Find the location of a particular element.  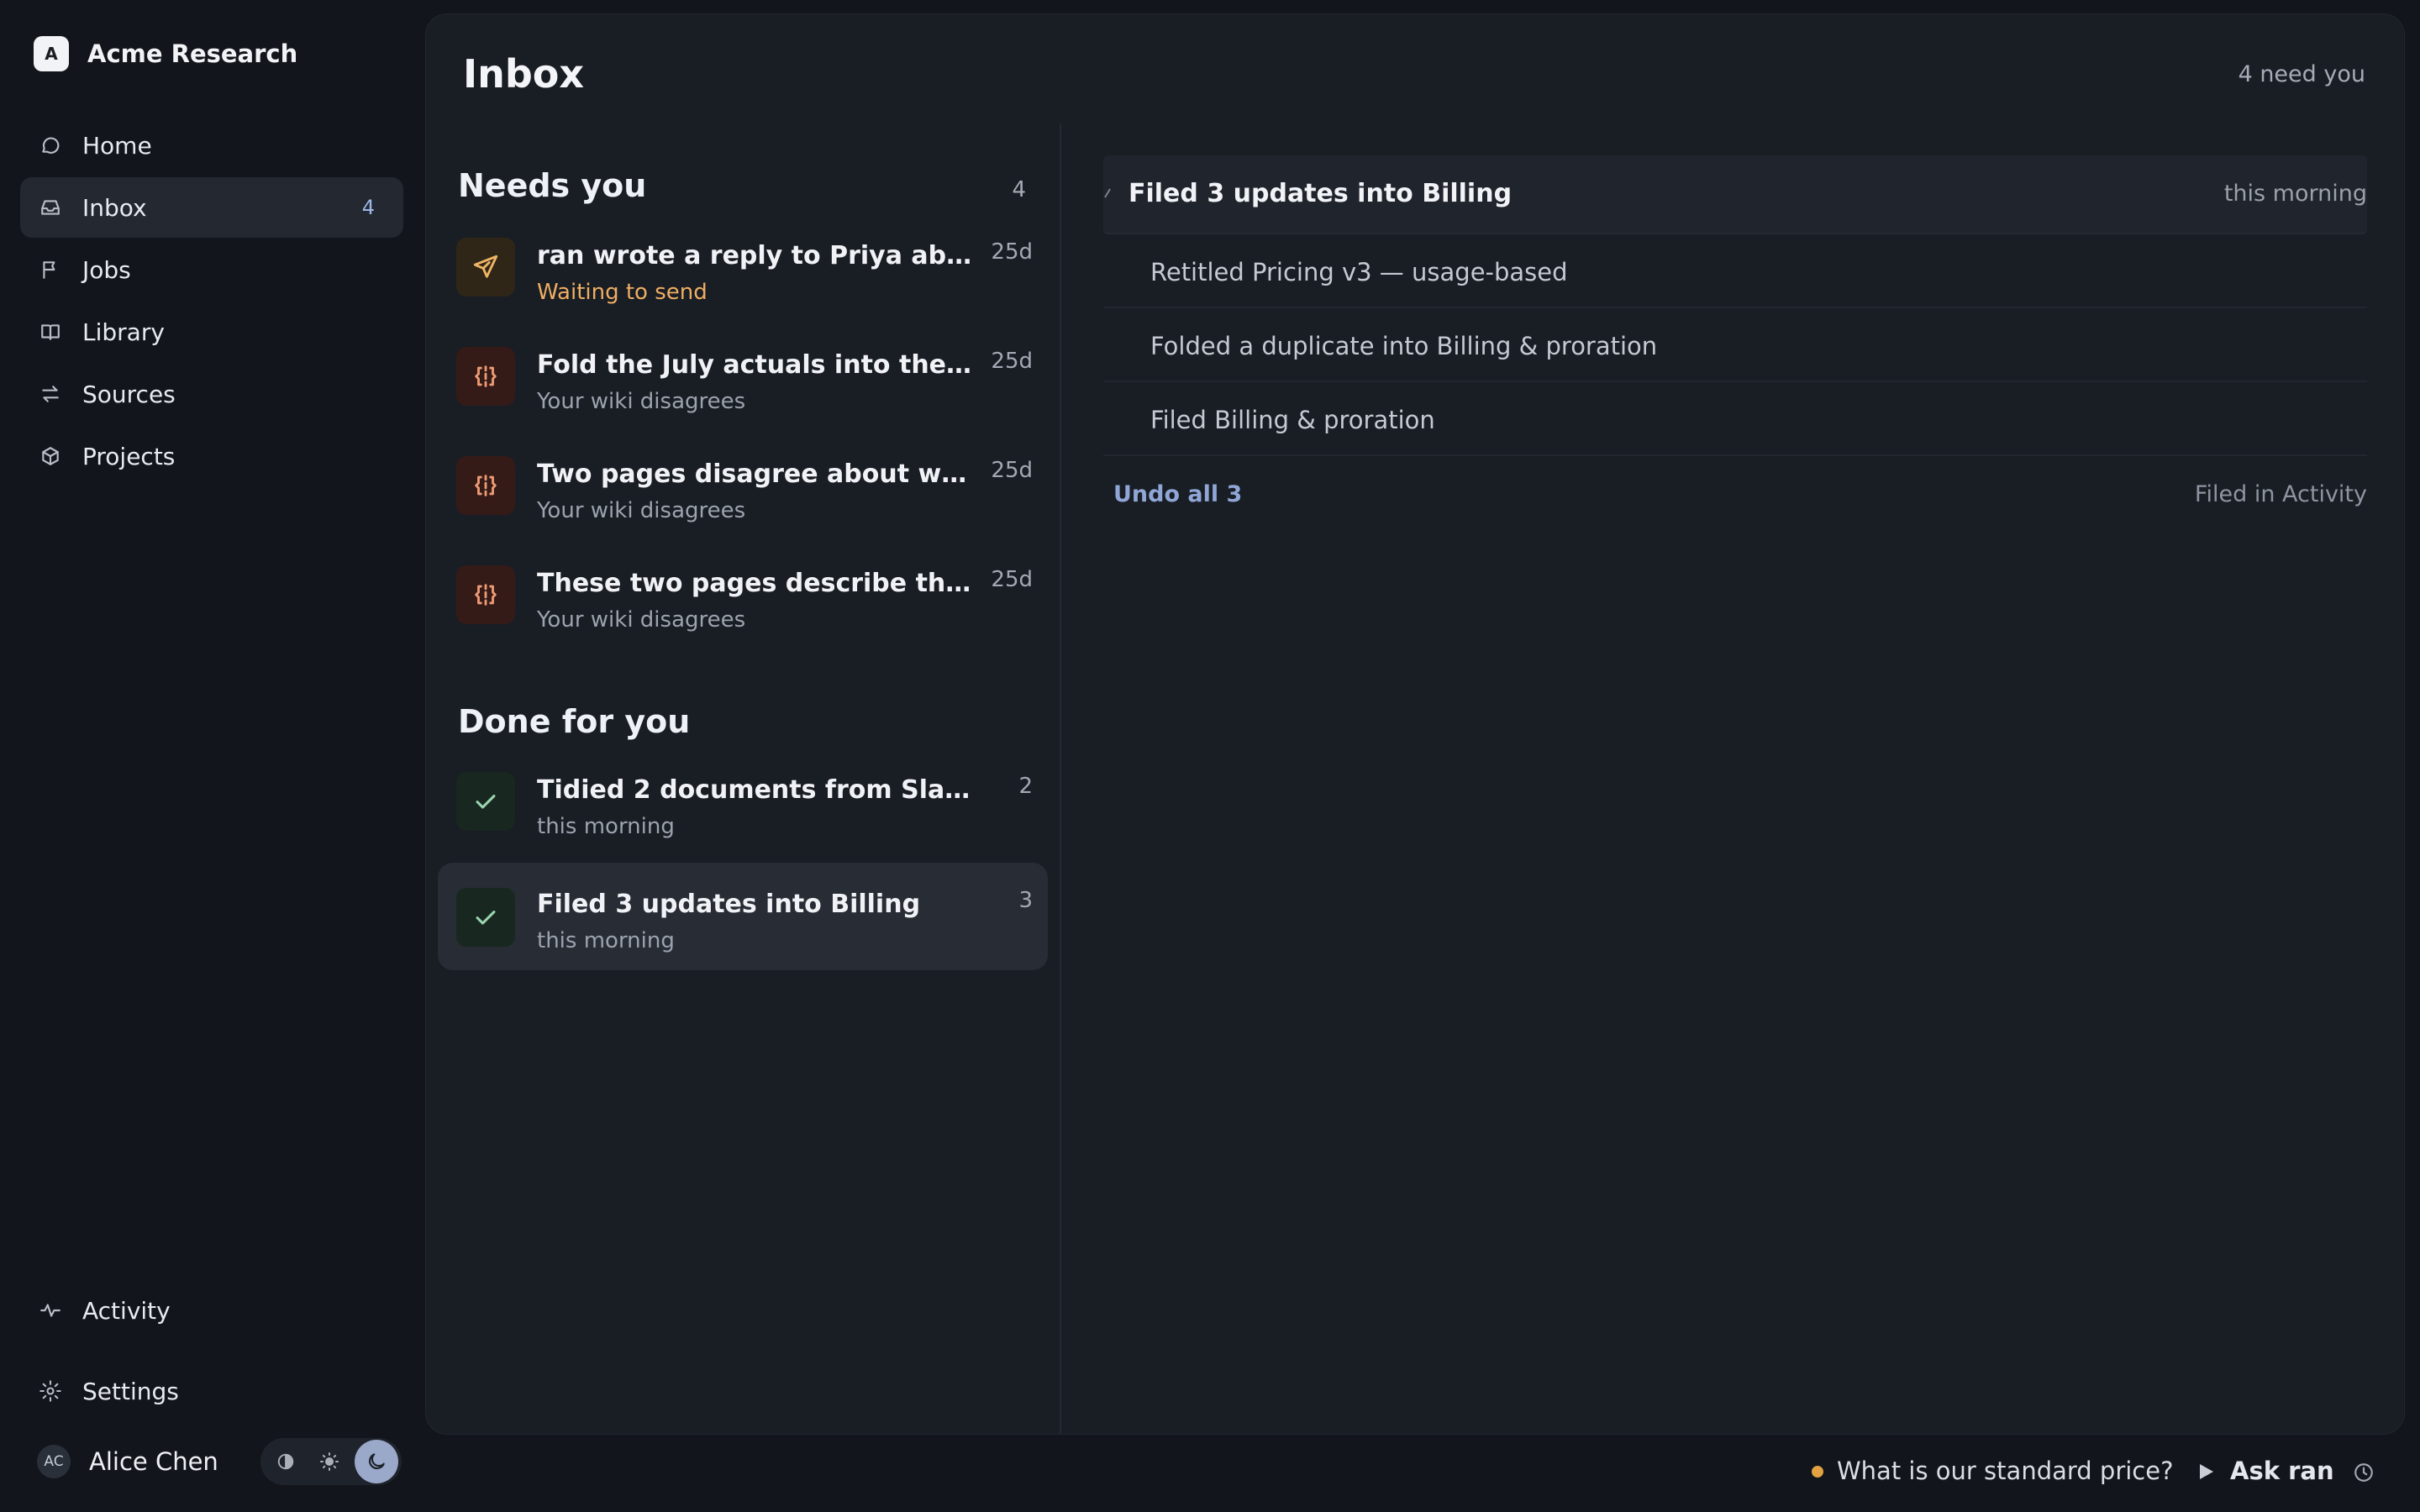

gear-icon is located at coordinates (51, 1391).